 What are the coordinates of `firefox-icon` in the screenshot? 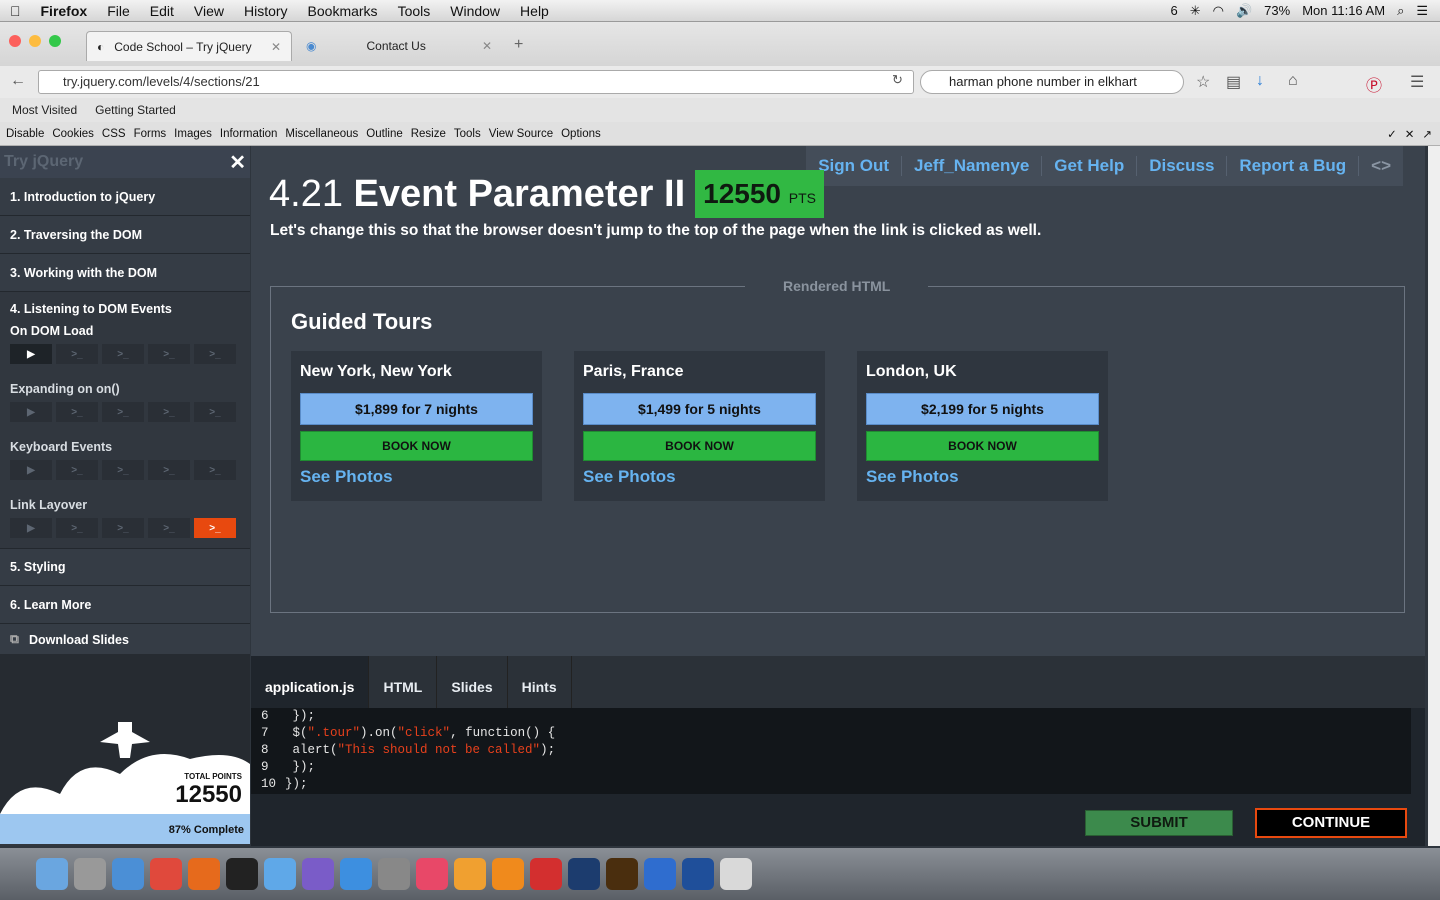 It's located at (204, 874).